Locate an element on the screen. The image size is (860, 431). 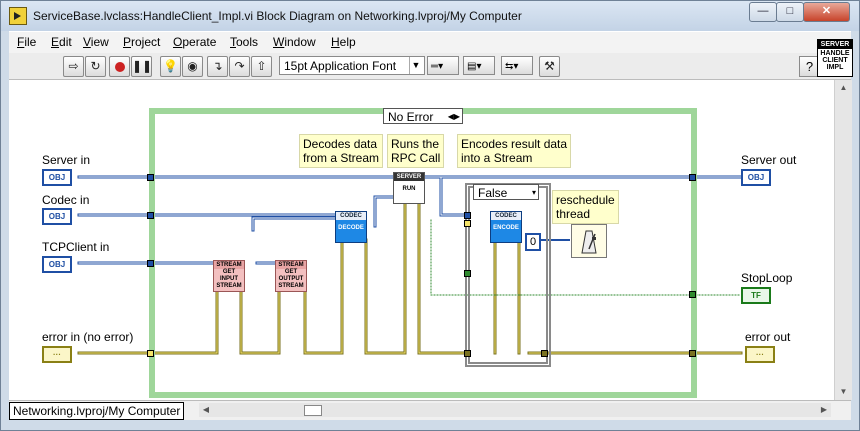
menu-operate: Operate is located at coordinates (194, 42).